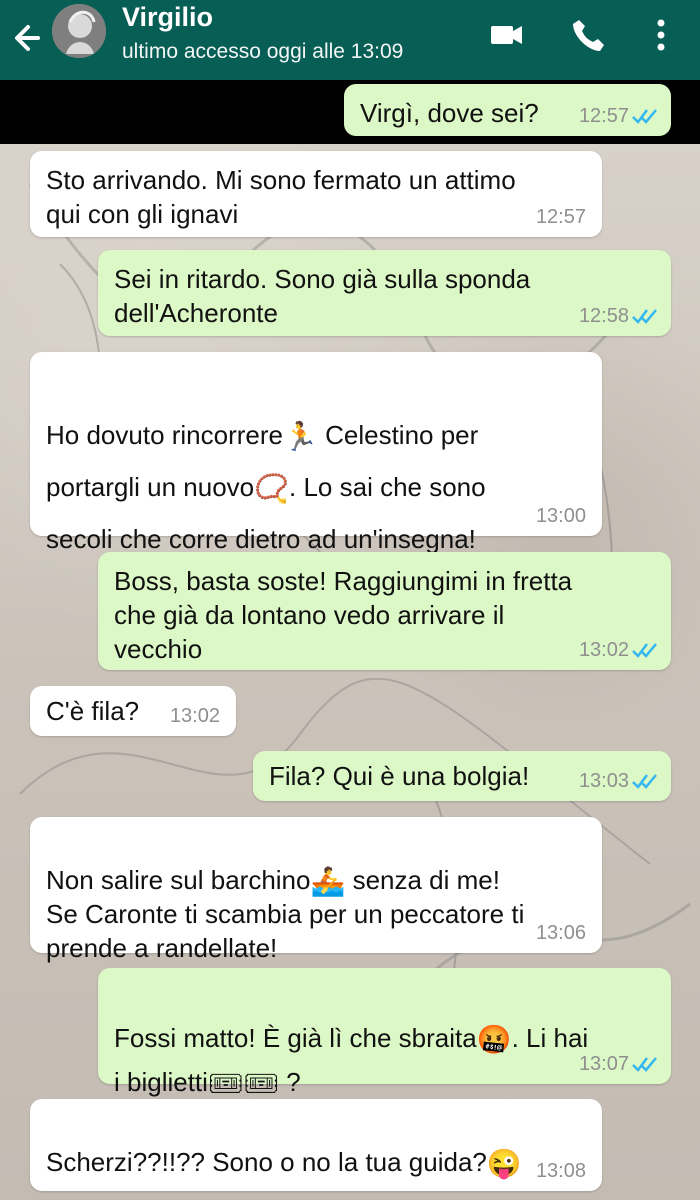 The image size is (700, 1200). What do you see at coordinates (290, 1082) in the screenshot?
I see `message-text-part: ?` at bounding box center [290, 1082].